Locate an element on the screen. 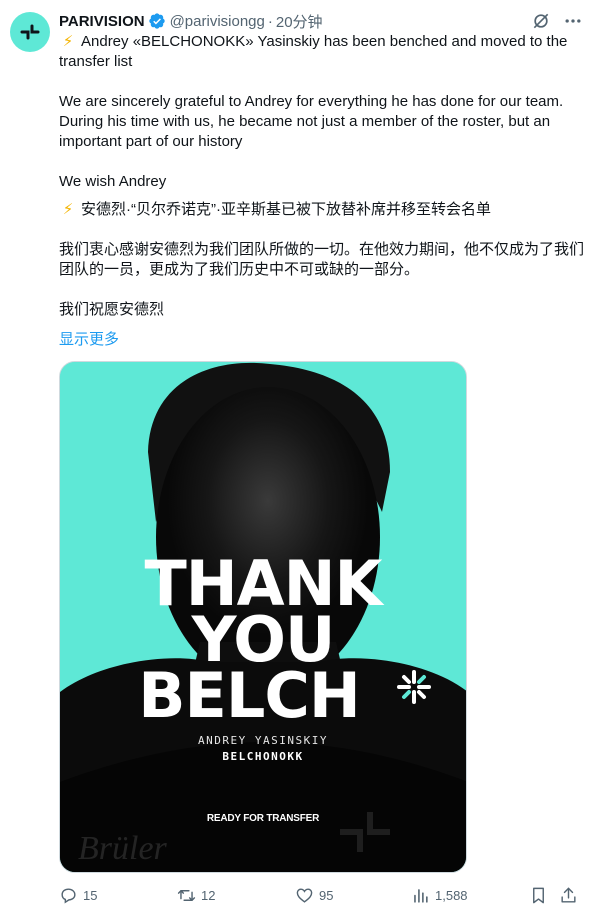 This screenshot has width=594, height=915. retweet-button: 12 is located at coordinates (196, 895).